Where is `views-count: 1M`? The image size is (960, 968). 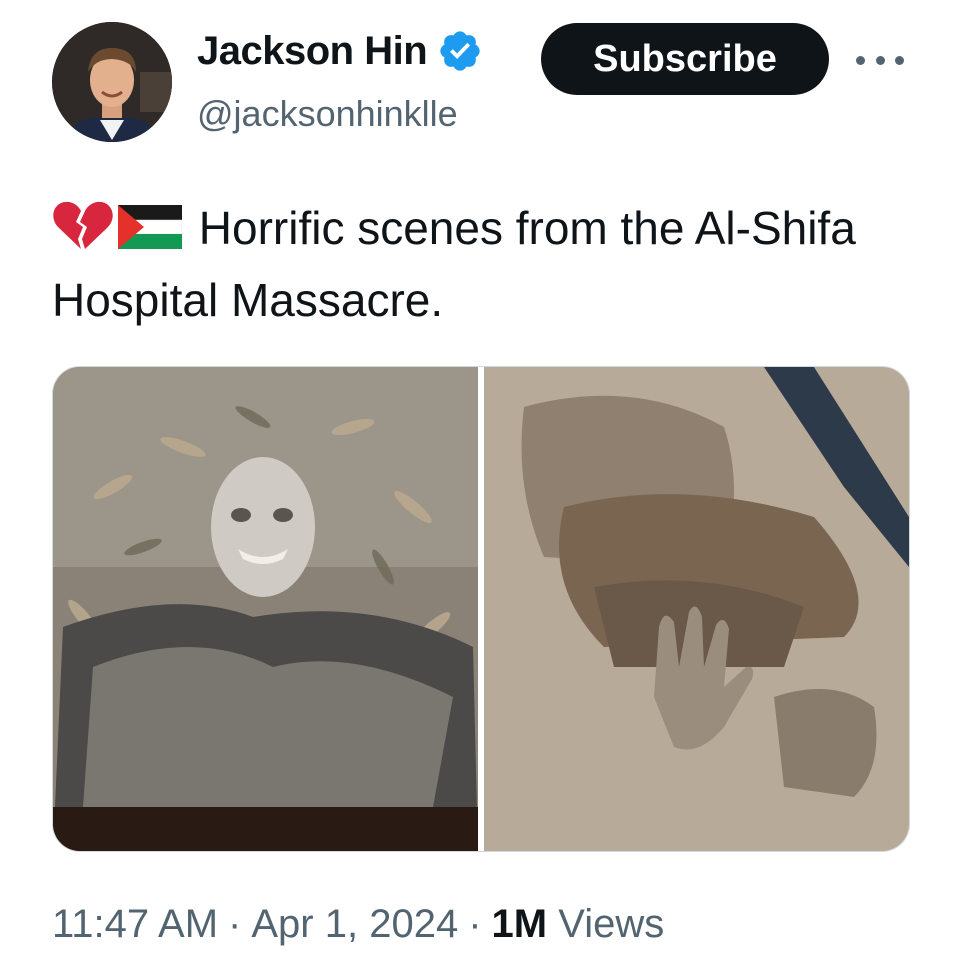
views-count: 1M is located at coordinates (519, 924).